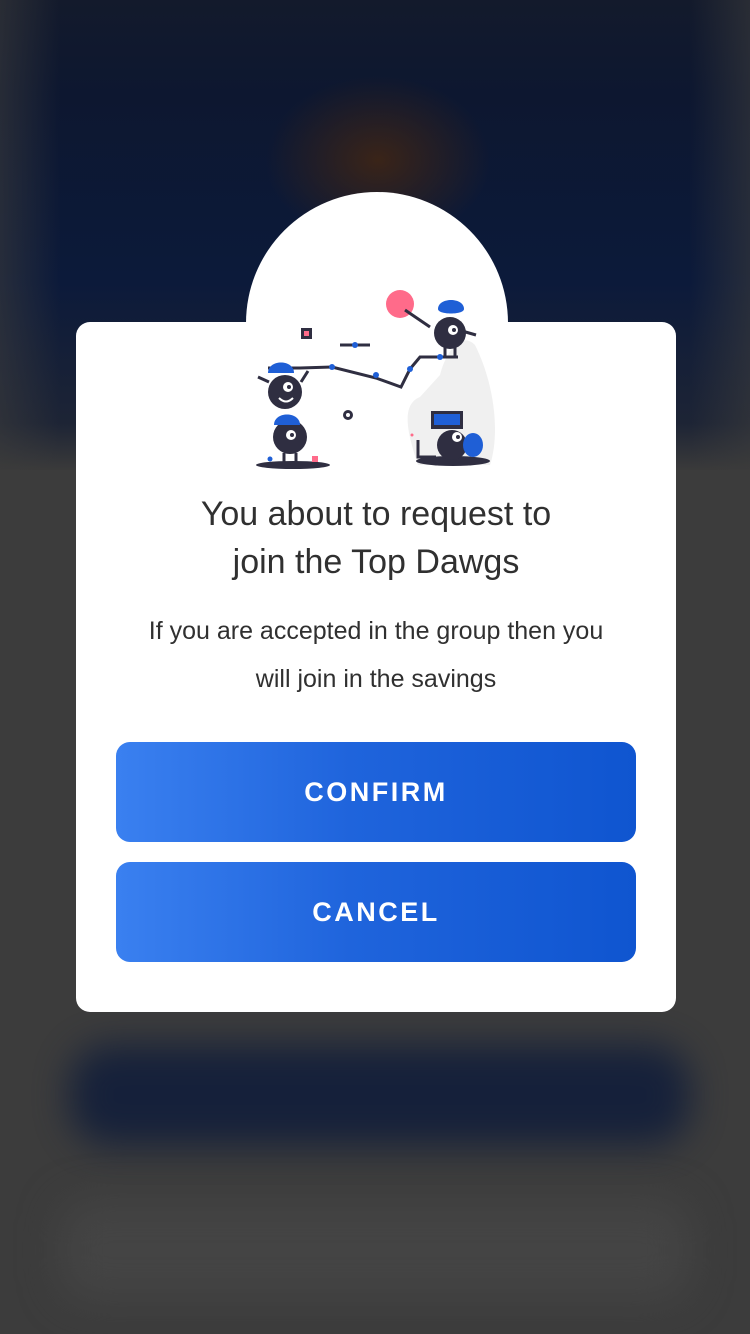 This screenshot has height=1334, width=750. What do you see at coordinates (376, 792) in the screenshot?
I see `confirm-button: CONFIRM` at bounding box center [376, 792].